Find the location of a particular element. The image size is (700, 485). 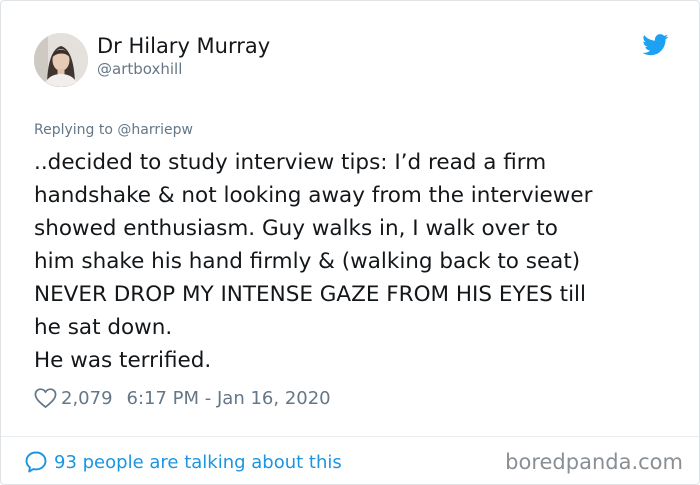

tweet-timestamp: 6:17 PM - Jan 16, 2020 is located at coordinates (229, 398).